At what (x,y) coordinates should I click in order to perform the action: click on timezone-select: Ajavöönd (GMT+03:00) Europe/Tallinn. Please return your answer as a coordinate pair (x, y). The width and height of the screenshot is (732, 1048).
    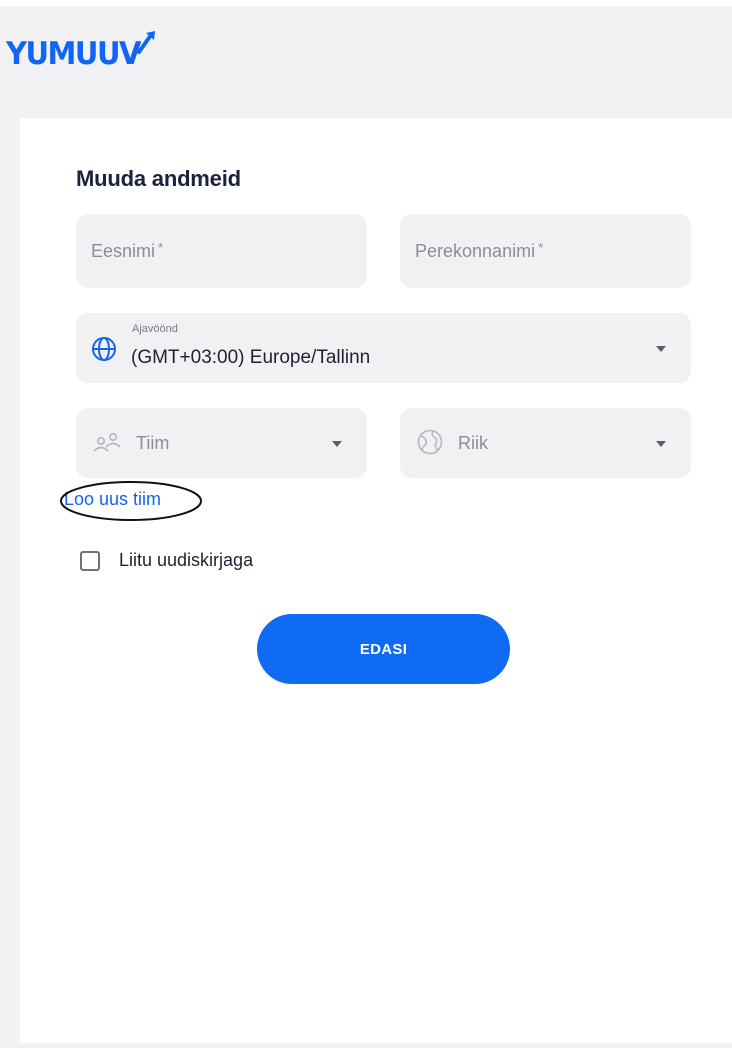
    Looking at the image, I should click on (383, 348).